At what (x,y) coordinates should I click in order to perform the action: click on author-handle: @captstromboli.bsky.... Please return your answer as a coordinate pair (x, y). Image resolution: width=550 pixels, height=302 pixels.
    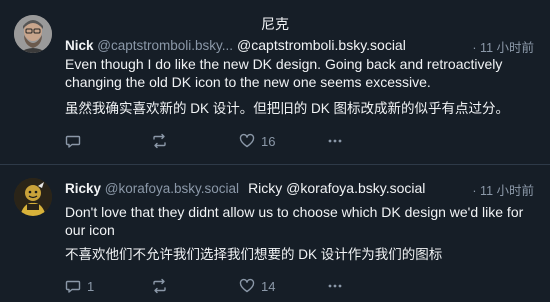
    Looking at the image, I should click on (165, 45).